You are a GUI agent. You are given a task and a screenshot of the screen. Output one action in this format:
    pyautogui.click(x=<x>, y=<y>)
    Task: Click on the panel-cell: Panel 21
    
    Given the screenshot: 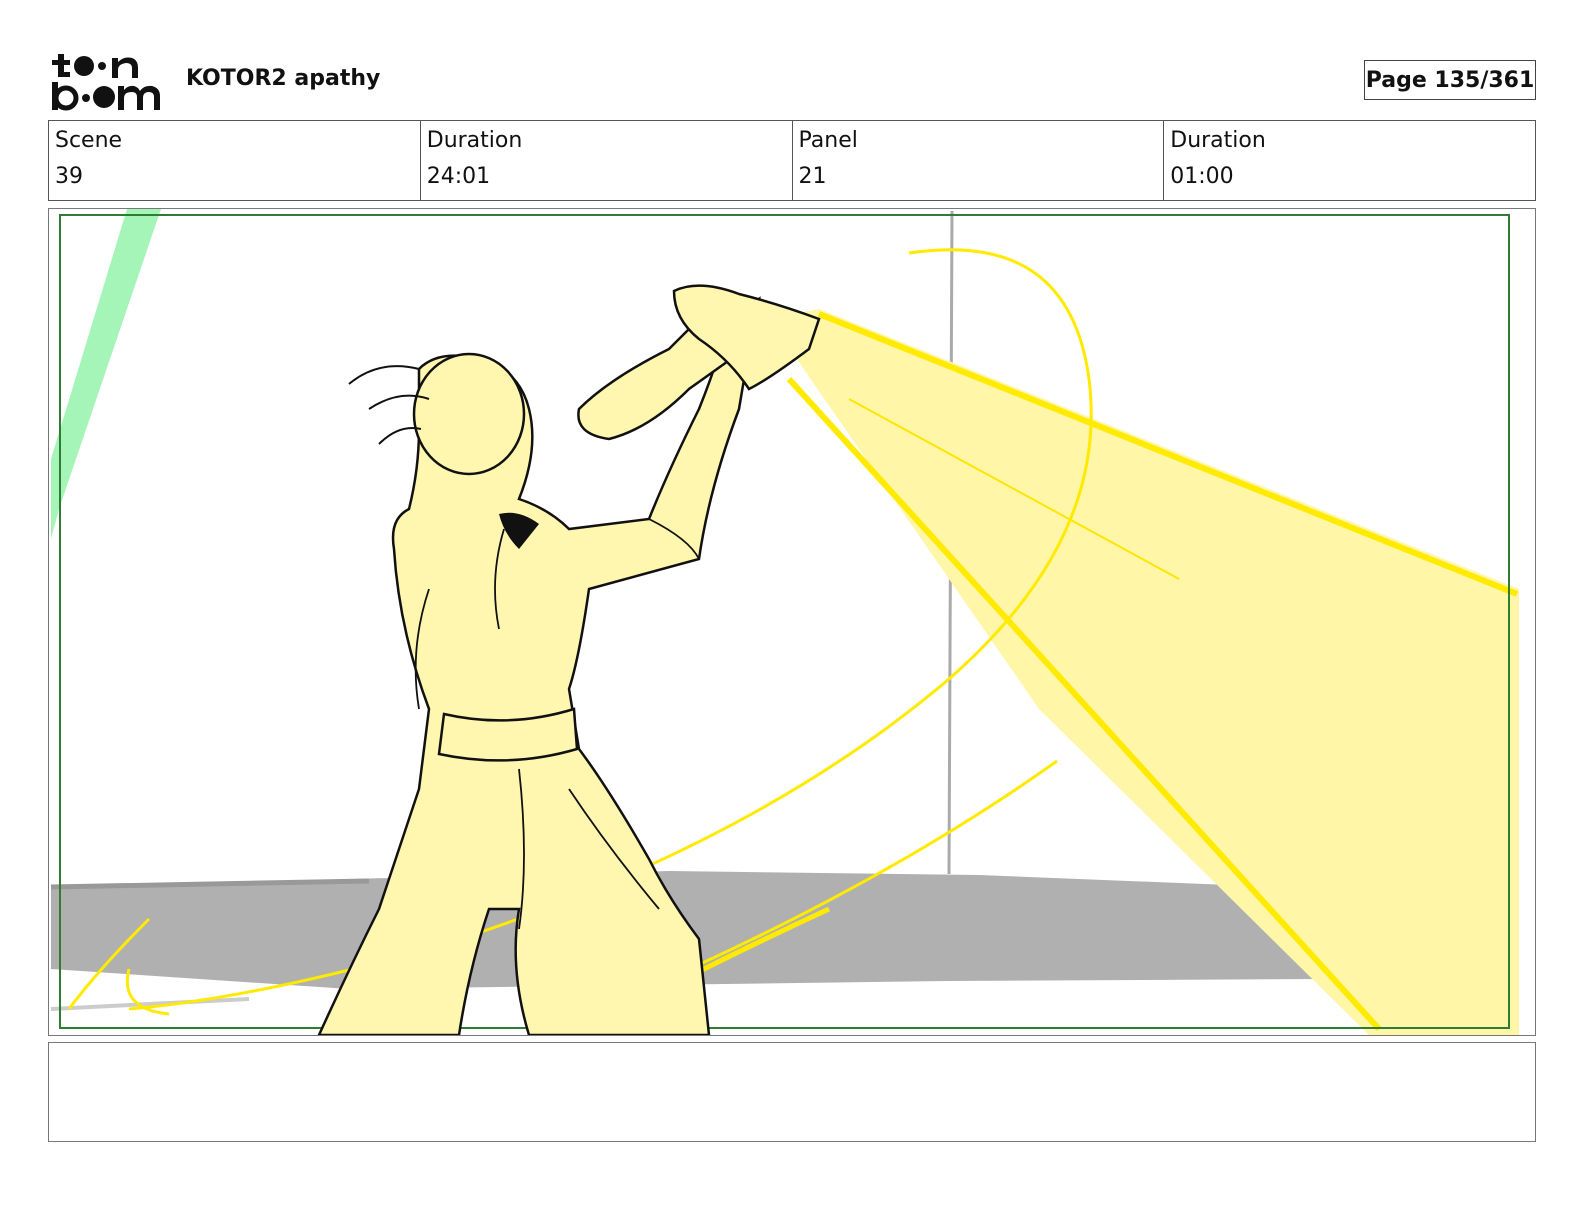 What is the action you would take?
    pyautogui.click(x=979, y=160)
    